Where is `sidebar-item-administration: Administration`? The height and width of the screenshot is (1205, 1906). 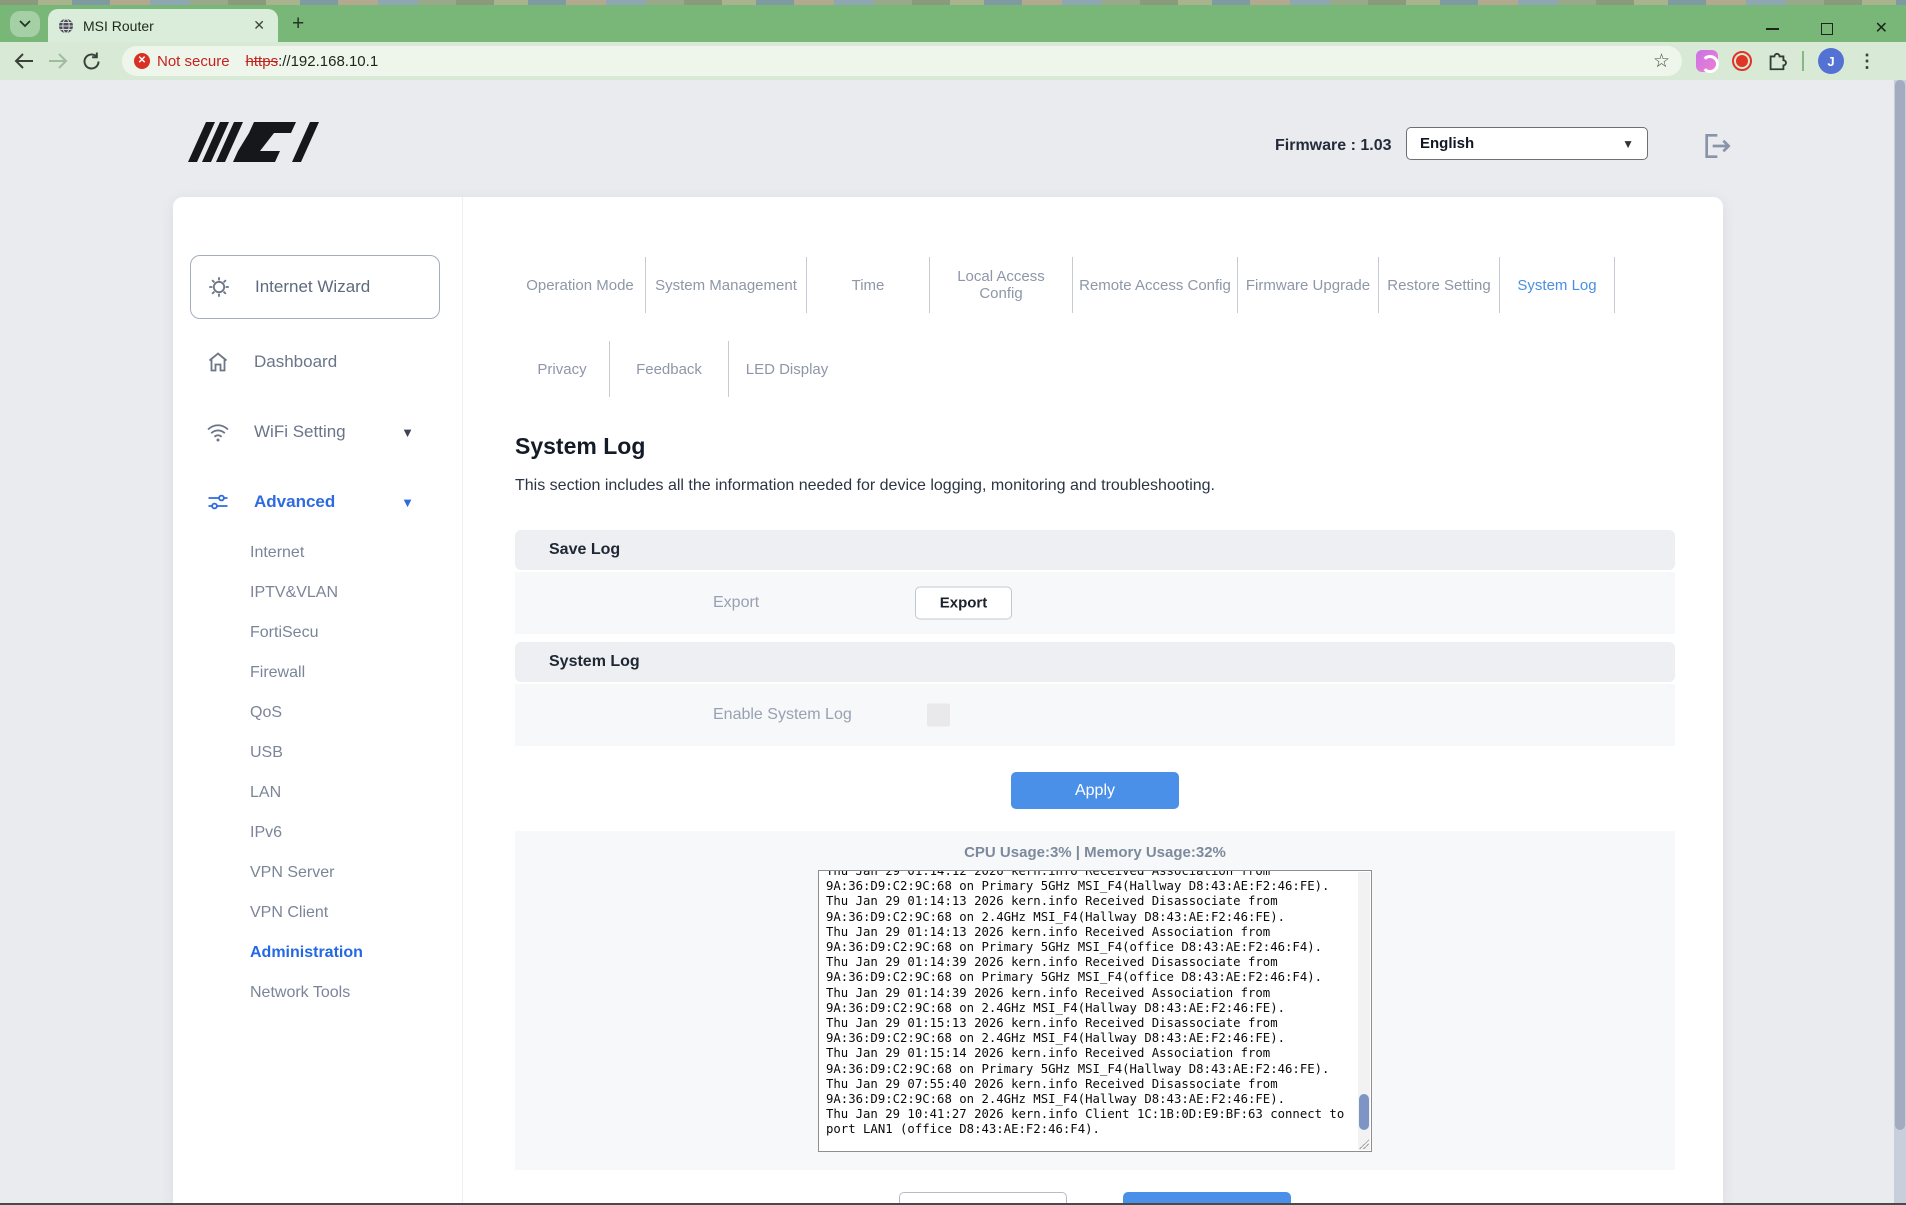 sidebar-item-administration: Administration is located at coordinates (317, 953).